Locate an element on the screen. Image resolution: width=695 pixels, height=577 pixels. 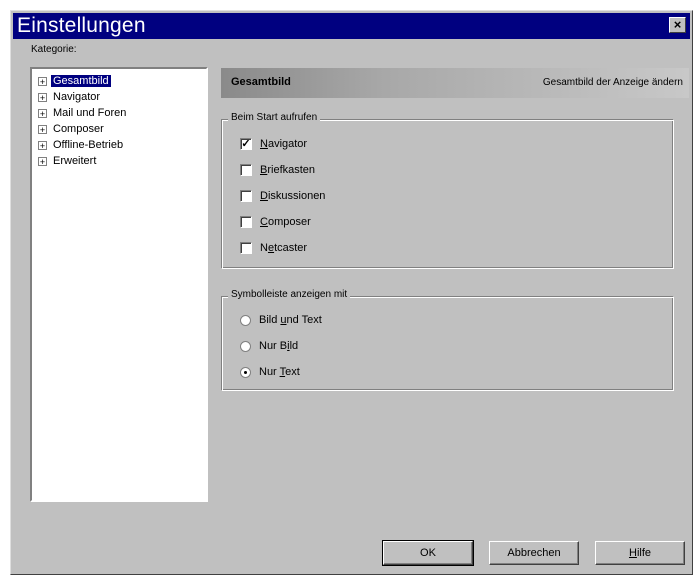
checkbox-diskussionen: Diskussionen is located at coordinates (282, 196).